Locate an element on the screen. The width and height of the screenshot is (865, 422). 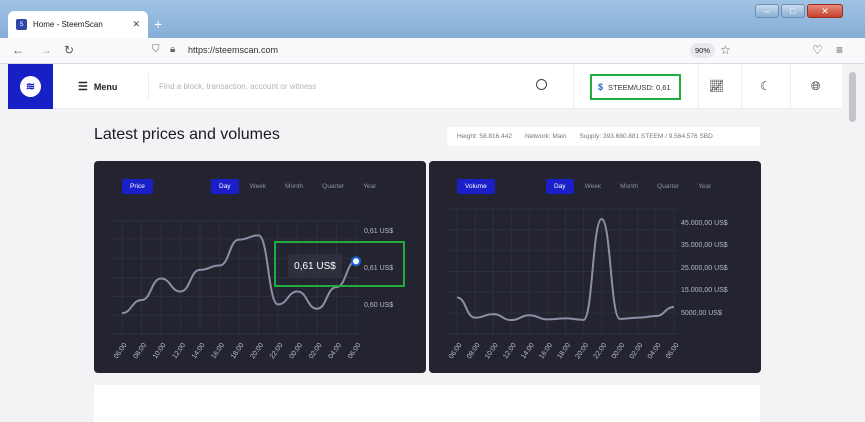
steemscan-favicon-icon: S is located at coordinates (21, 24).